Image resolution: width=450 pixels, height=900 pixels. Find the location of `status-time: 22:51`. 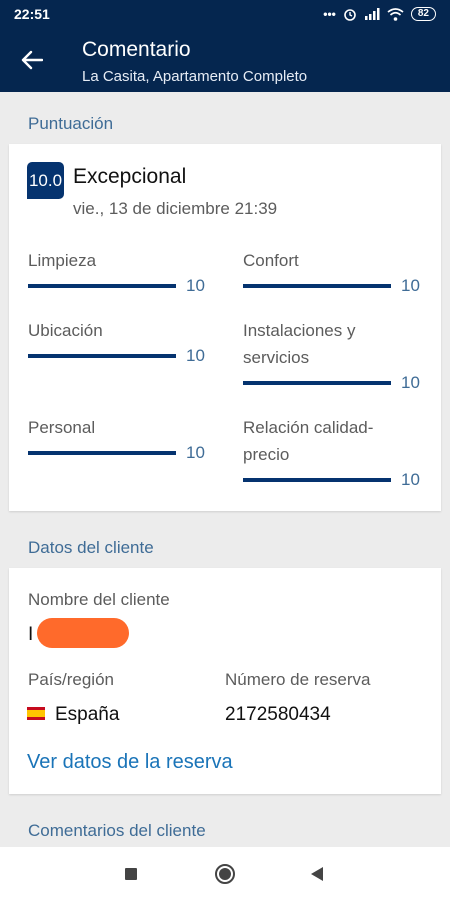

status-time: 22:51 is located at coordinates (32, 14).